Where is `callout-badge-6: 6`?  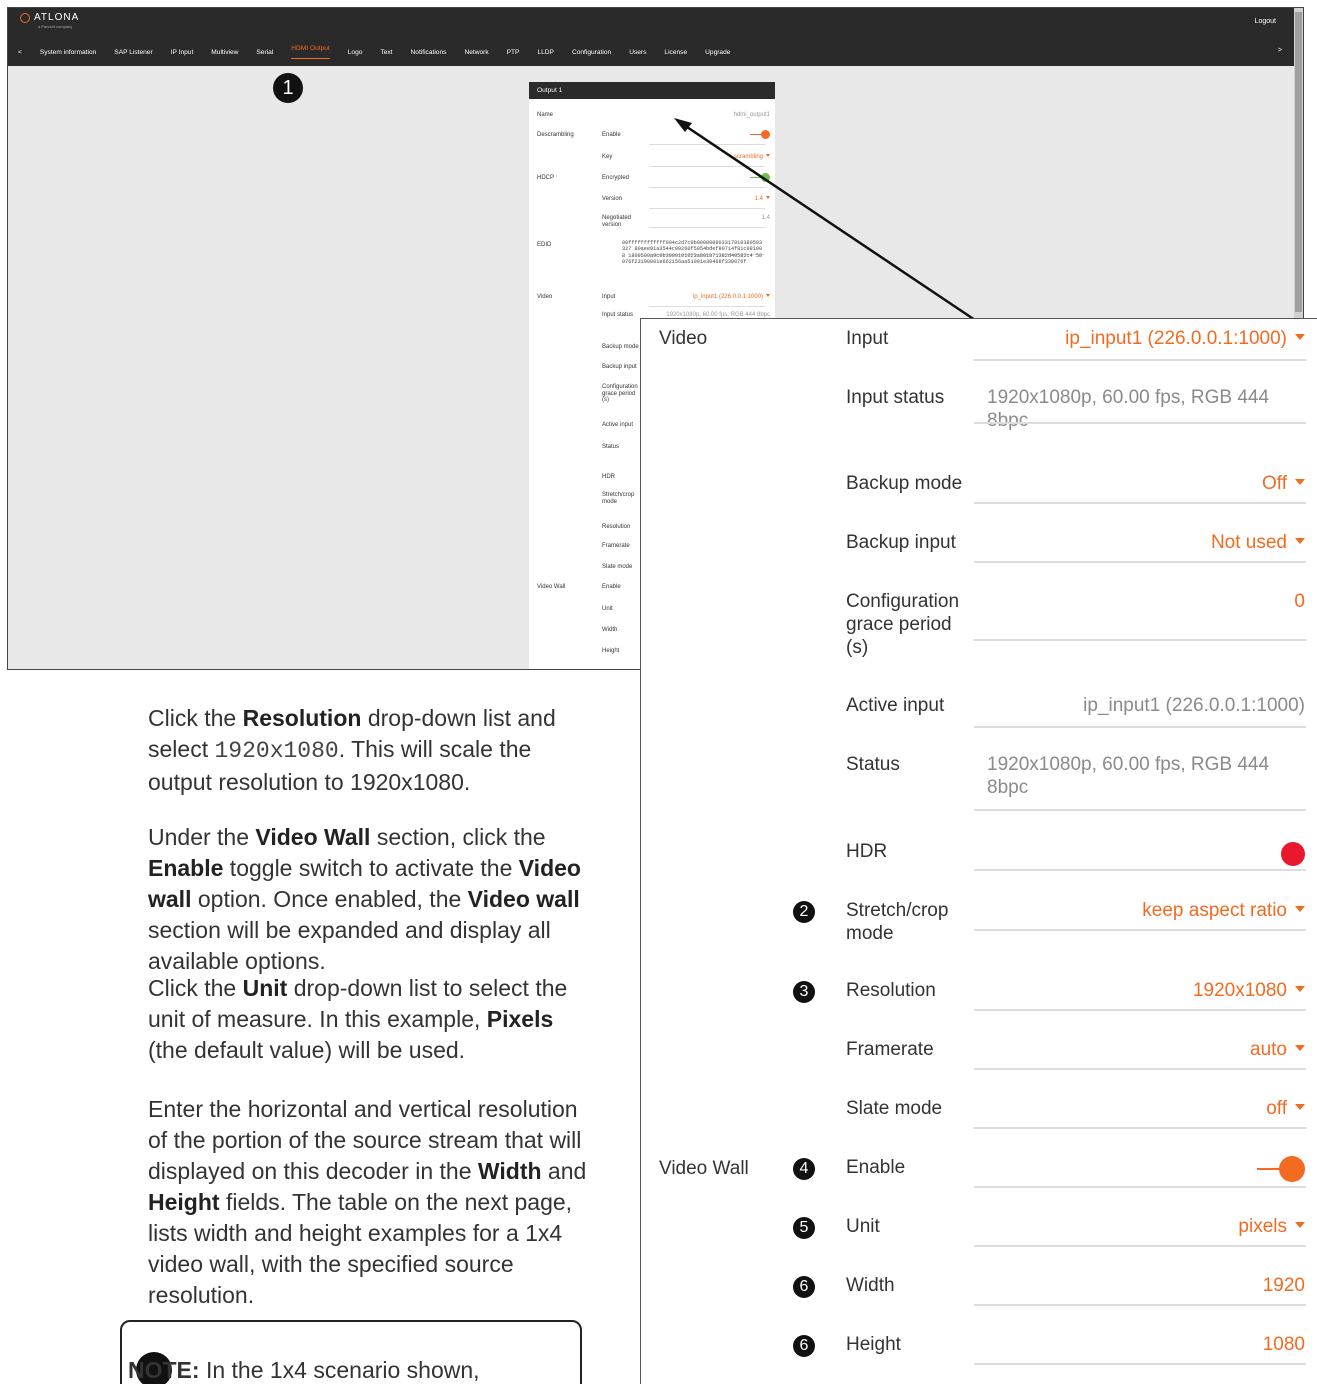 callout-badge-6: 6 is located at coordinates (804, 1287).